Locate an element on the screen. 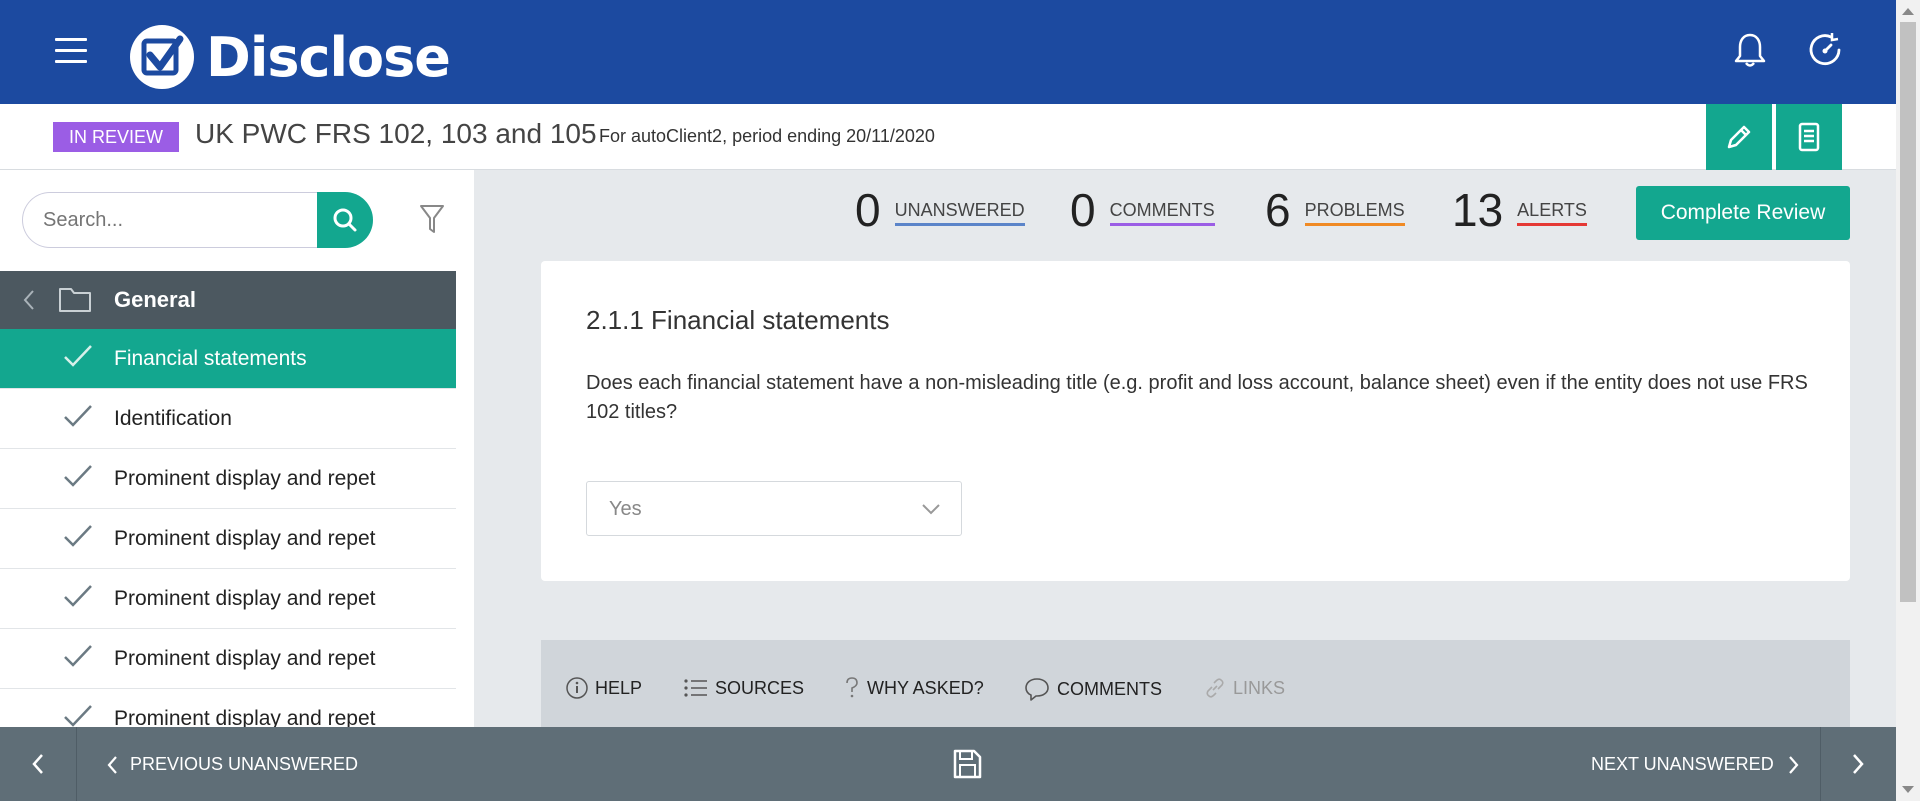 The image size is (1920, 801). stat-label: ALERTS is located at coordinates (1552, 213).